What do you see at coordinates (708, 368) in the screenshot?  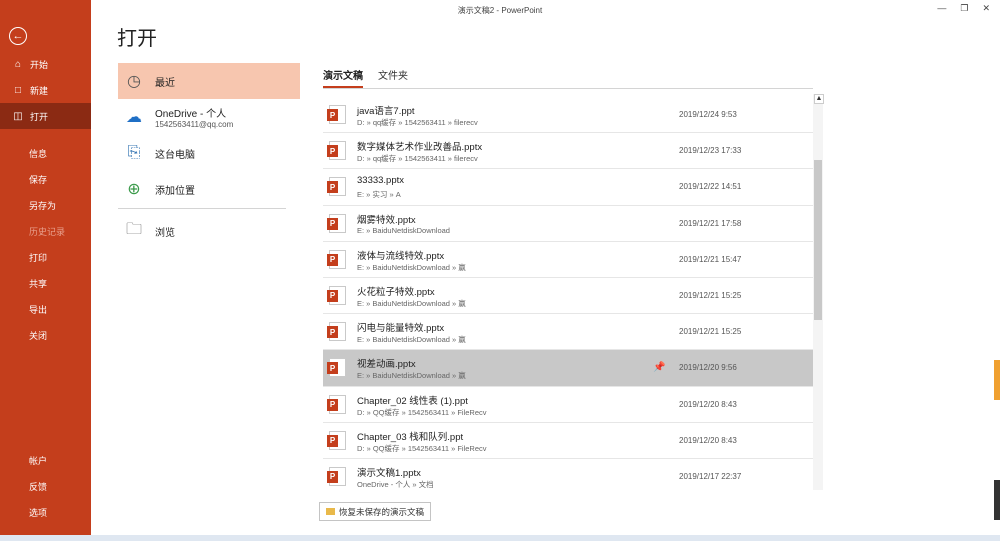 I see `file-date: 2019/12/20 9:56` at bounding box center [708, 368].